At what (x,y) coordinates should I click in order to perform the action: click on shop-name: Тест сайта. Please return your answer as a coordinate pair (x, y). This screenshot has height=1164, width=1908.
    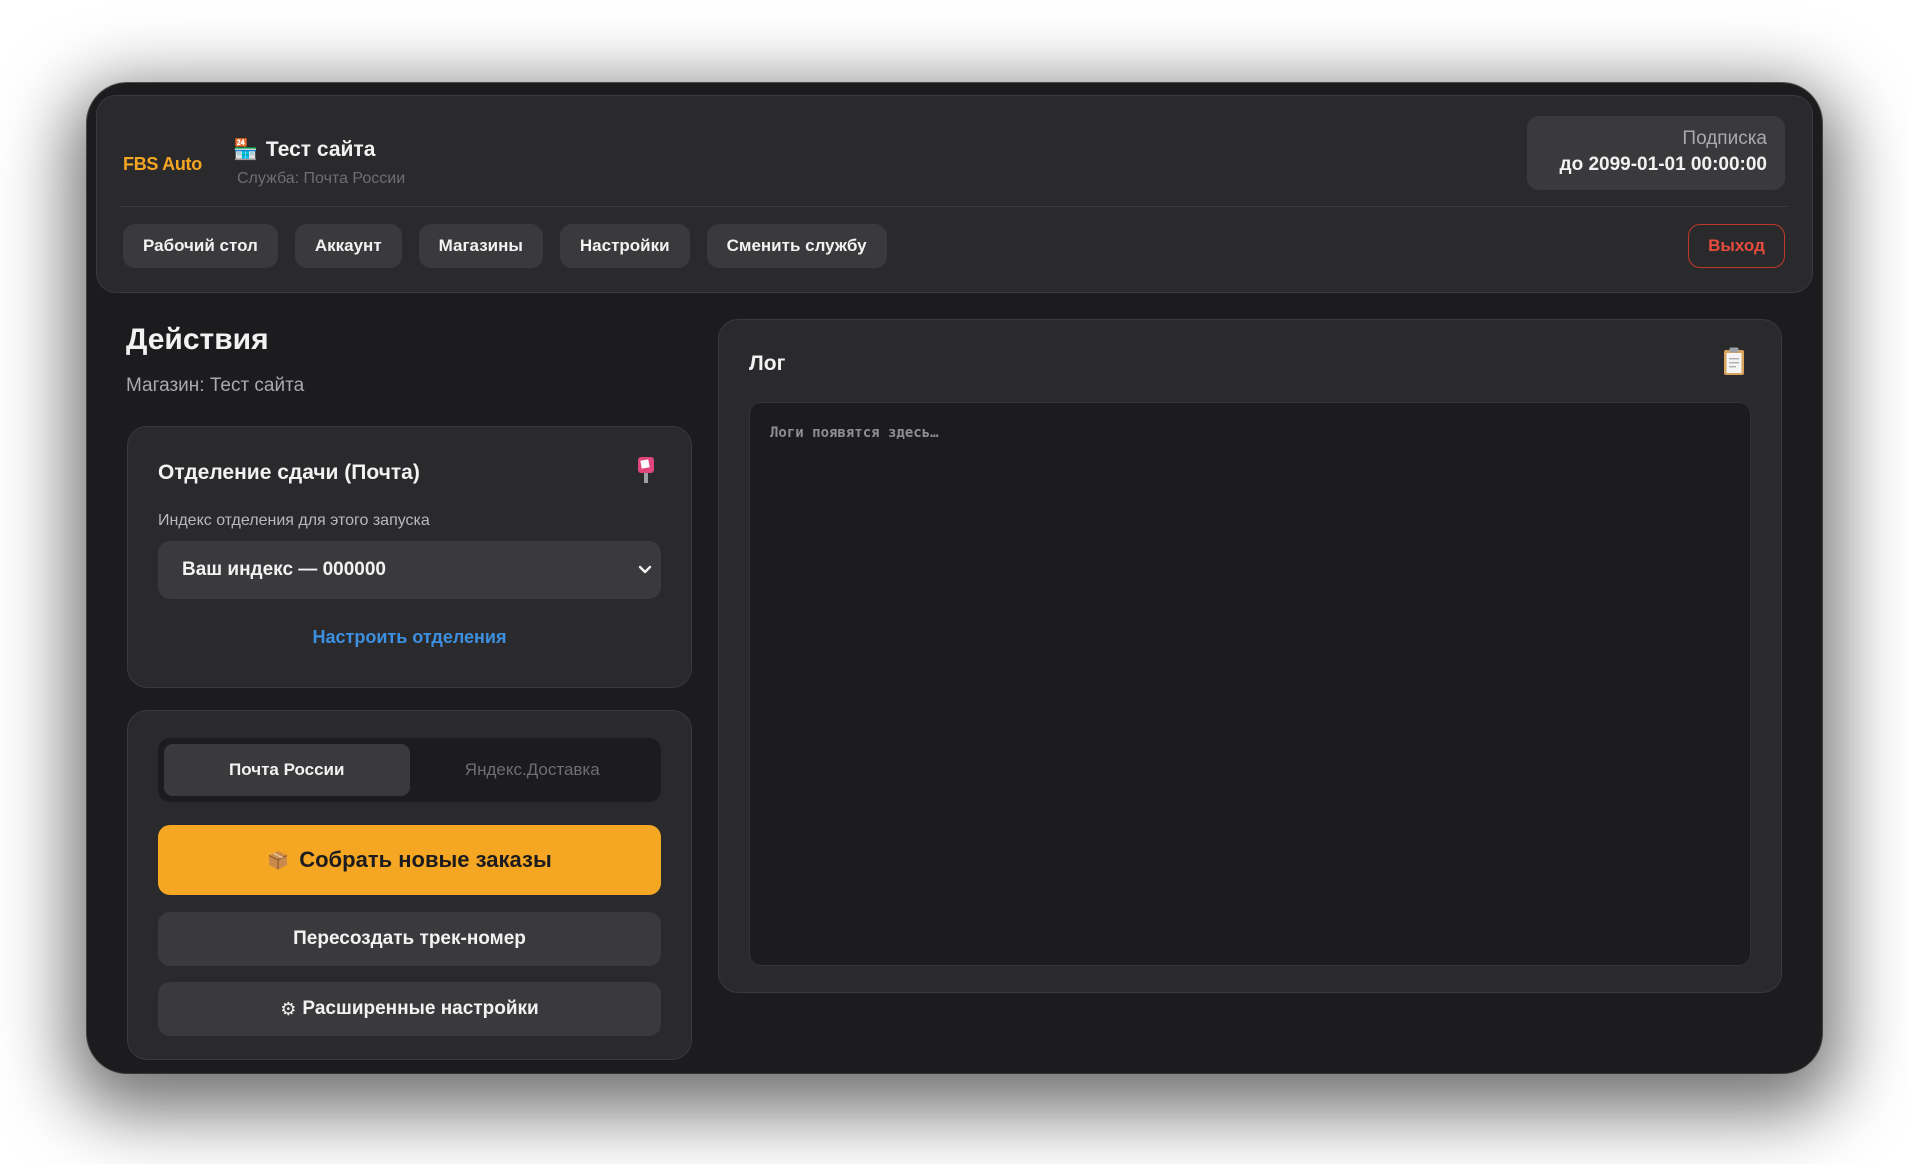
    Looking at the image, I should click on (320, 149).